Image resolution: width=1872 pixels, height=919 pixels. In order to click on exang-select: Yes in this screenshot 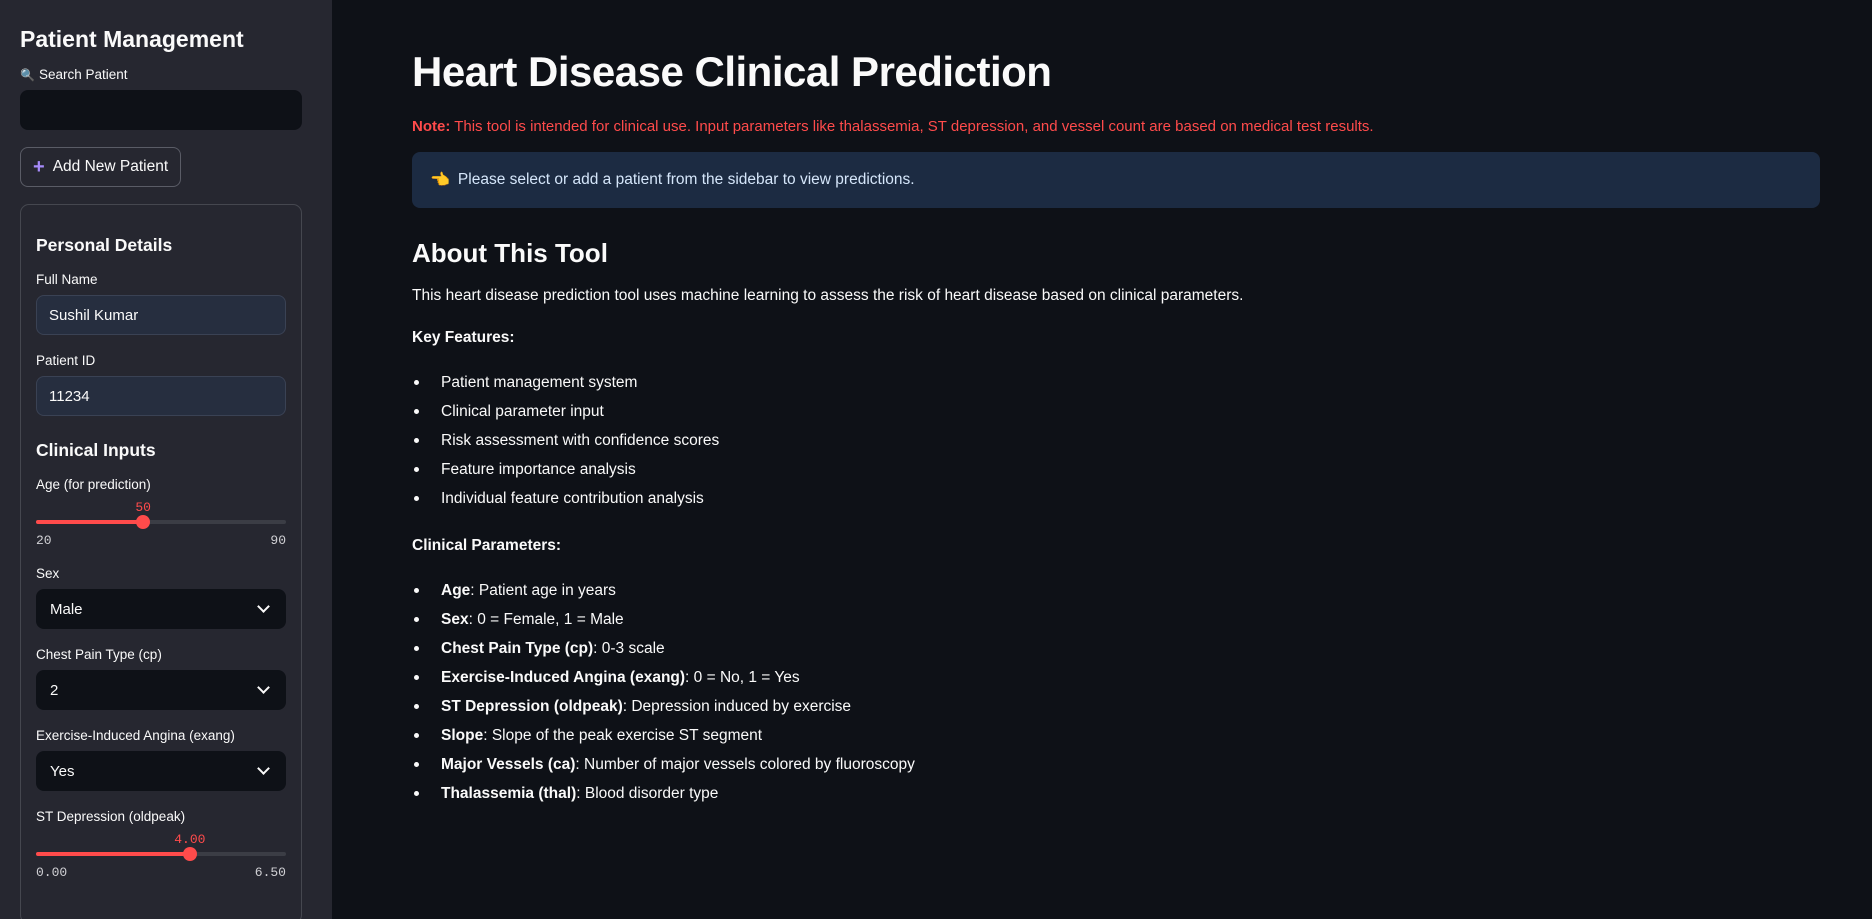, I will do `click(161, 771)`.